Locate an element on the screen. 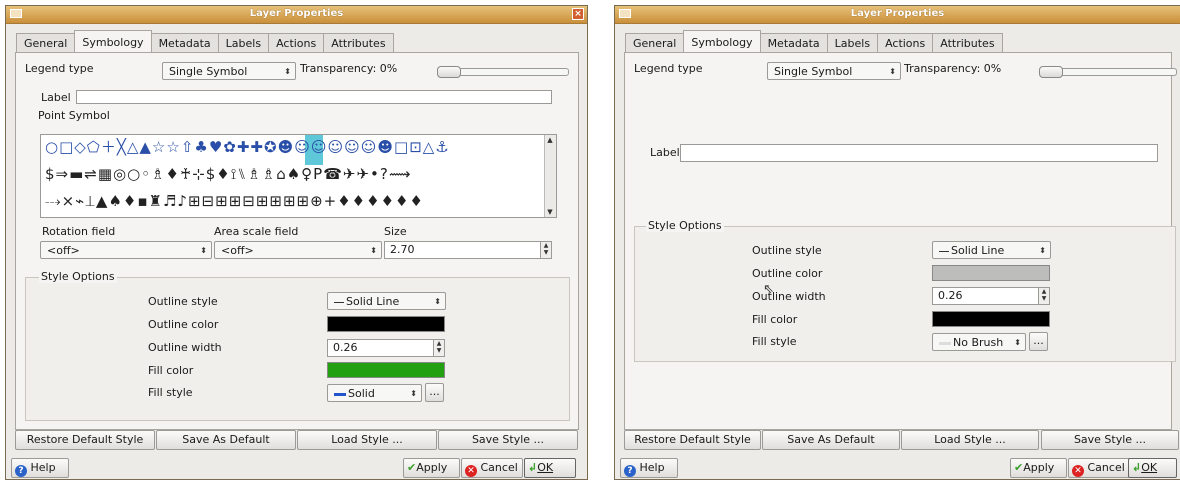 The image size is (1180, 484). fill-style-value: Solid is located at coordinates (361, 393).